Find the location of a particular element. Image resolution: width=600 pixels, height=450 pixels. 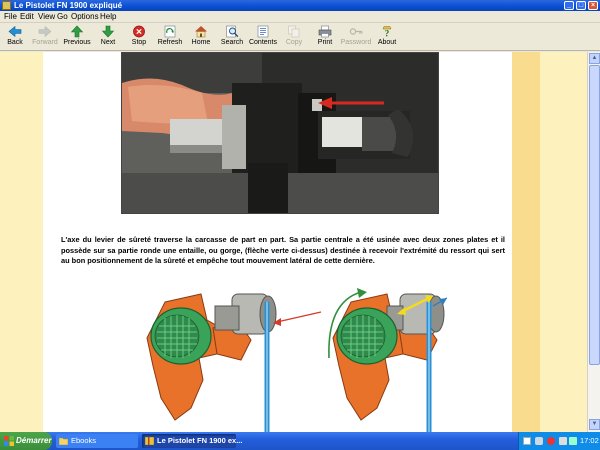

print-icon is located at coordinates (325, 31).